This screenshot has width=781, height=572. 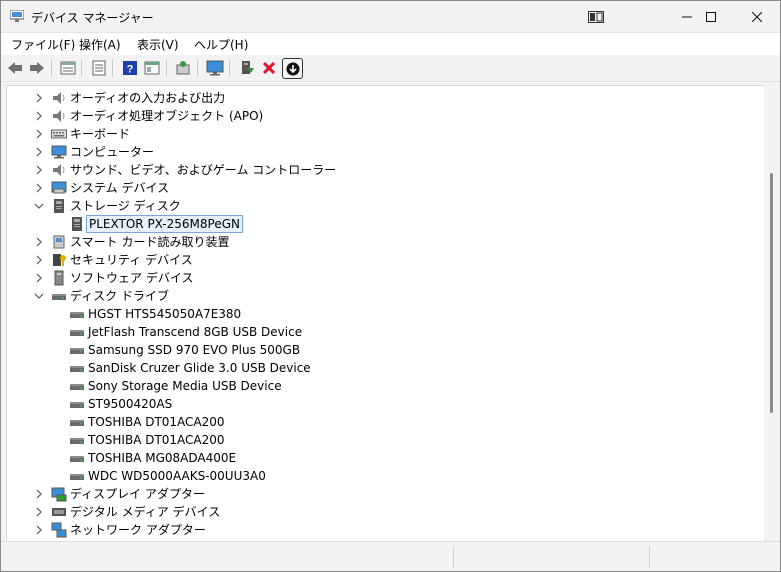 I want to click on tree-device-row: TOSHIBA MG08ADA400E, so click(x=382, y=458).